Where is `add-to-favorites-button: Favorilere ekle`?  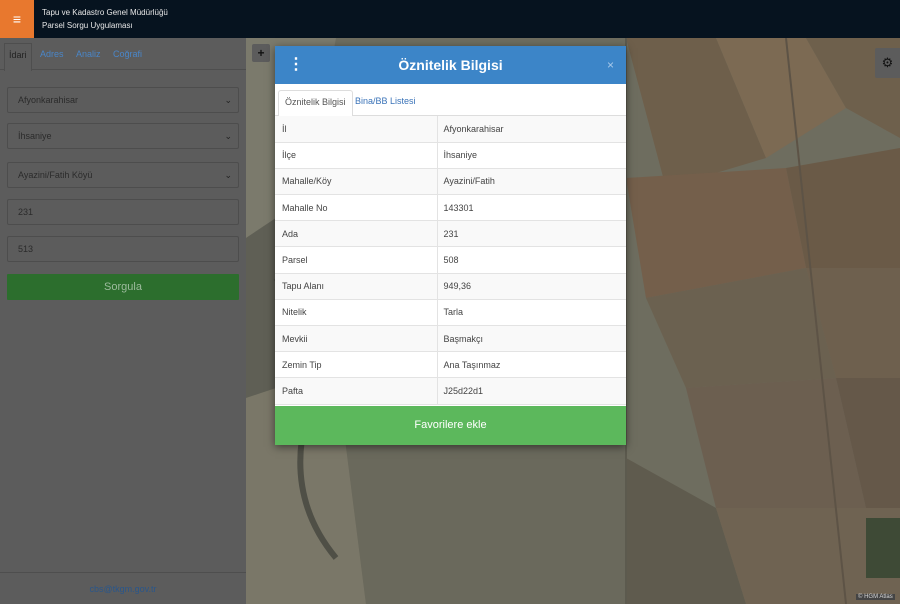 add-to-favorites-button: Favorilere ekle is located at coordinates (450, 425).